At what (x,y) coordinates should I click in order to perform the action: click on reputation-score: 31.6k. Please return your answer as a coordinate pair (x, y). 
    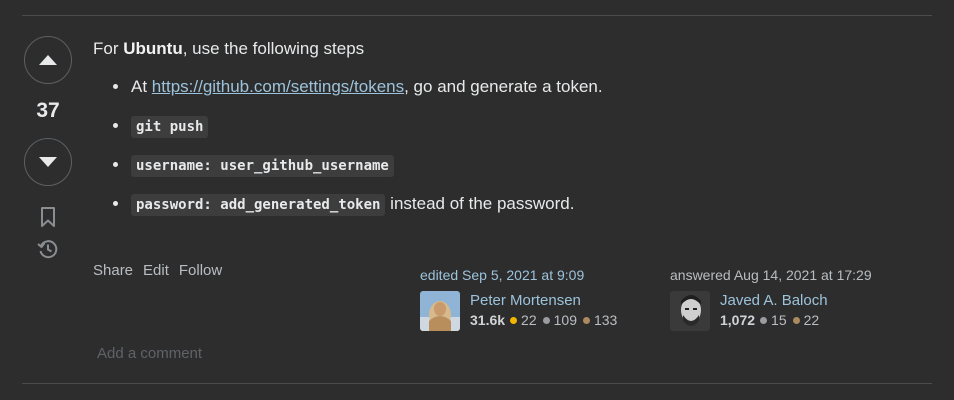
    Looking at the image, I should click on (488, 320).